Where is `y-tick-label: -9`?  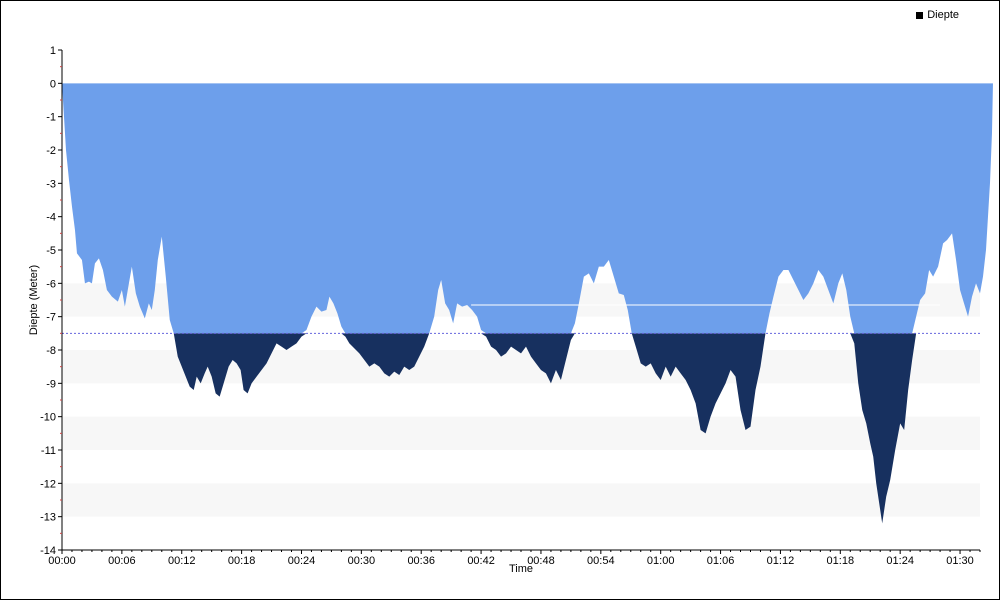 y-tick-label: -9 is located at coordinates (51, 384).